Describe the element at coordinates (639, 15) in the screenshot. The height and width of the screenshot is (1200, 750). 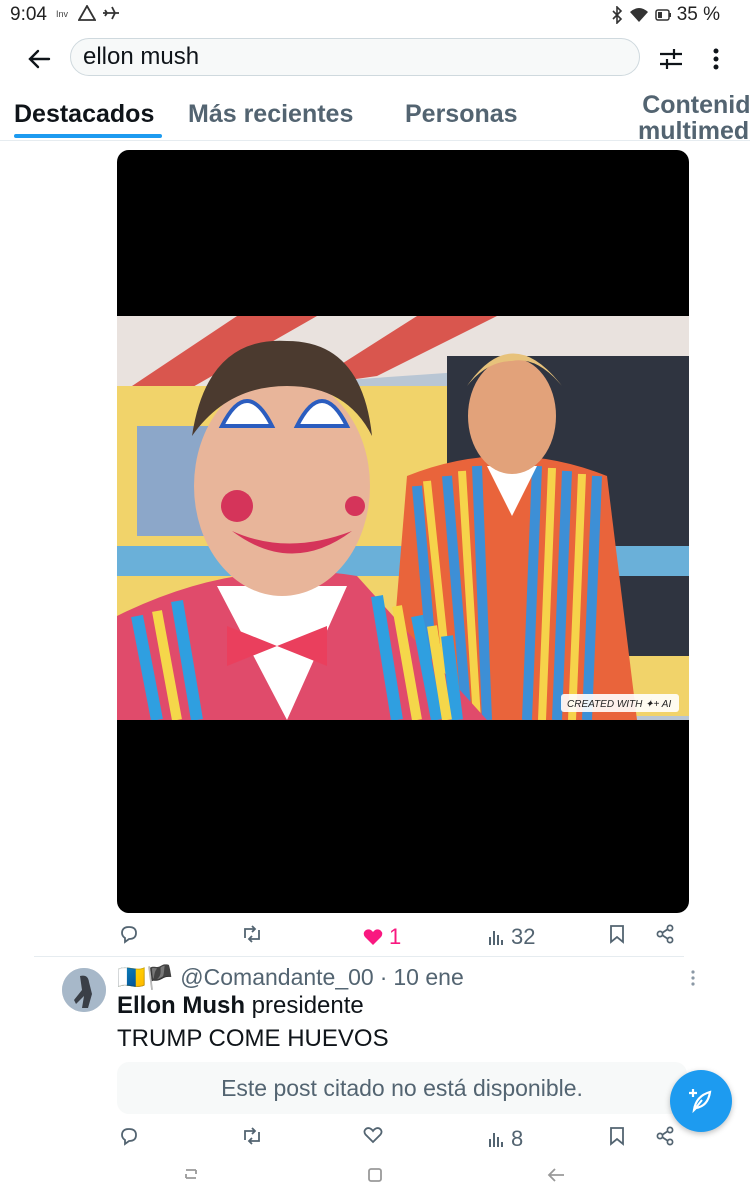
I see `wifi-icon` at that location.